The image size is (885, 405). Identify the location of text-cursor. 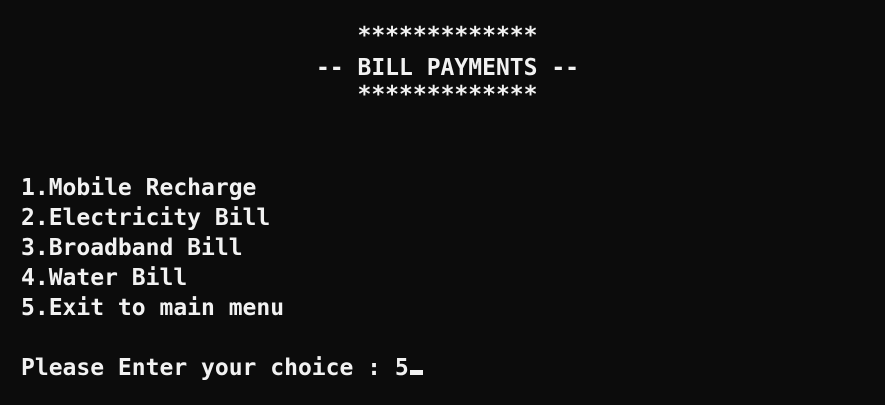
(416, 372).